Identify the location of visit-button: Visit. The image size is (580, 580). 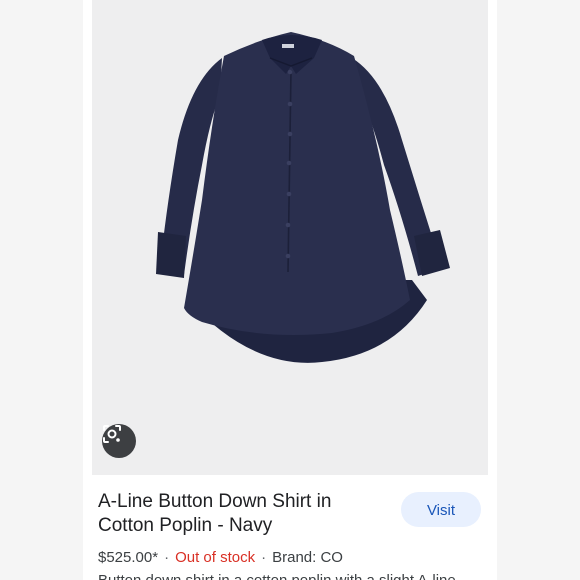
(441, 509).